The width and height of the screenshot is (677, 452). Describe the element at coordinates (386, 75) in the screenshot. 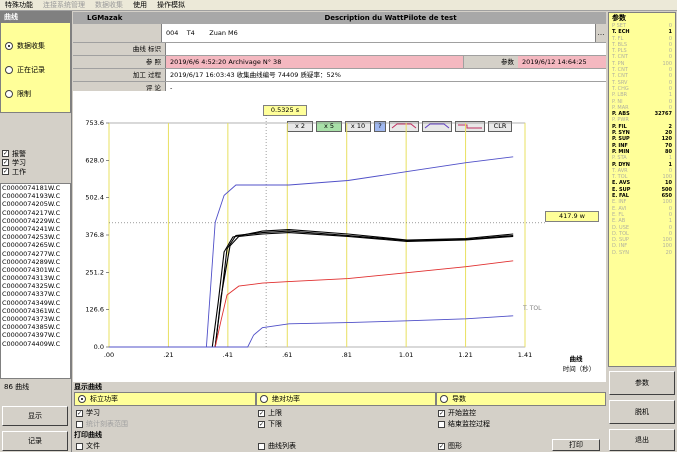

I see `process-value: 2019/6/17 16:03:43 收集曲线编号 74409 质疑率：52%` at that location.